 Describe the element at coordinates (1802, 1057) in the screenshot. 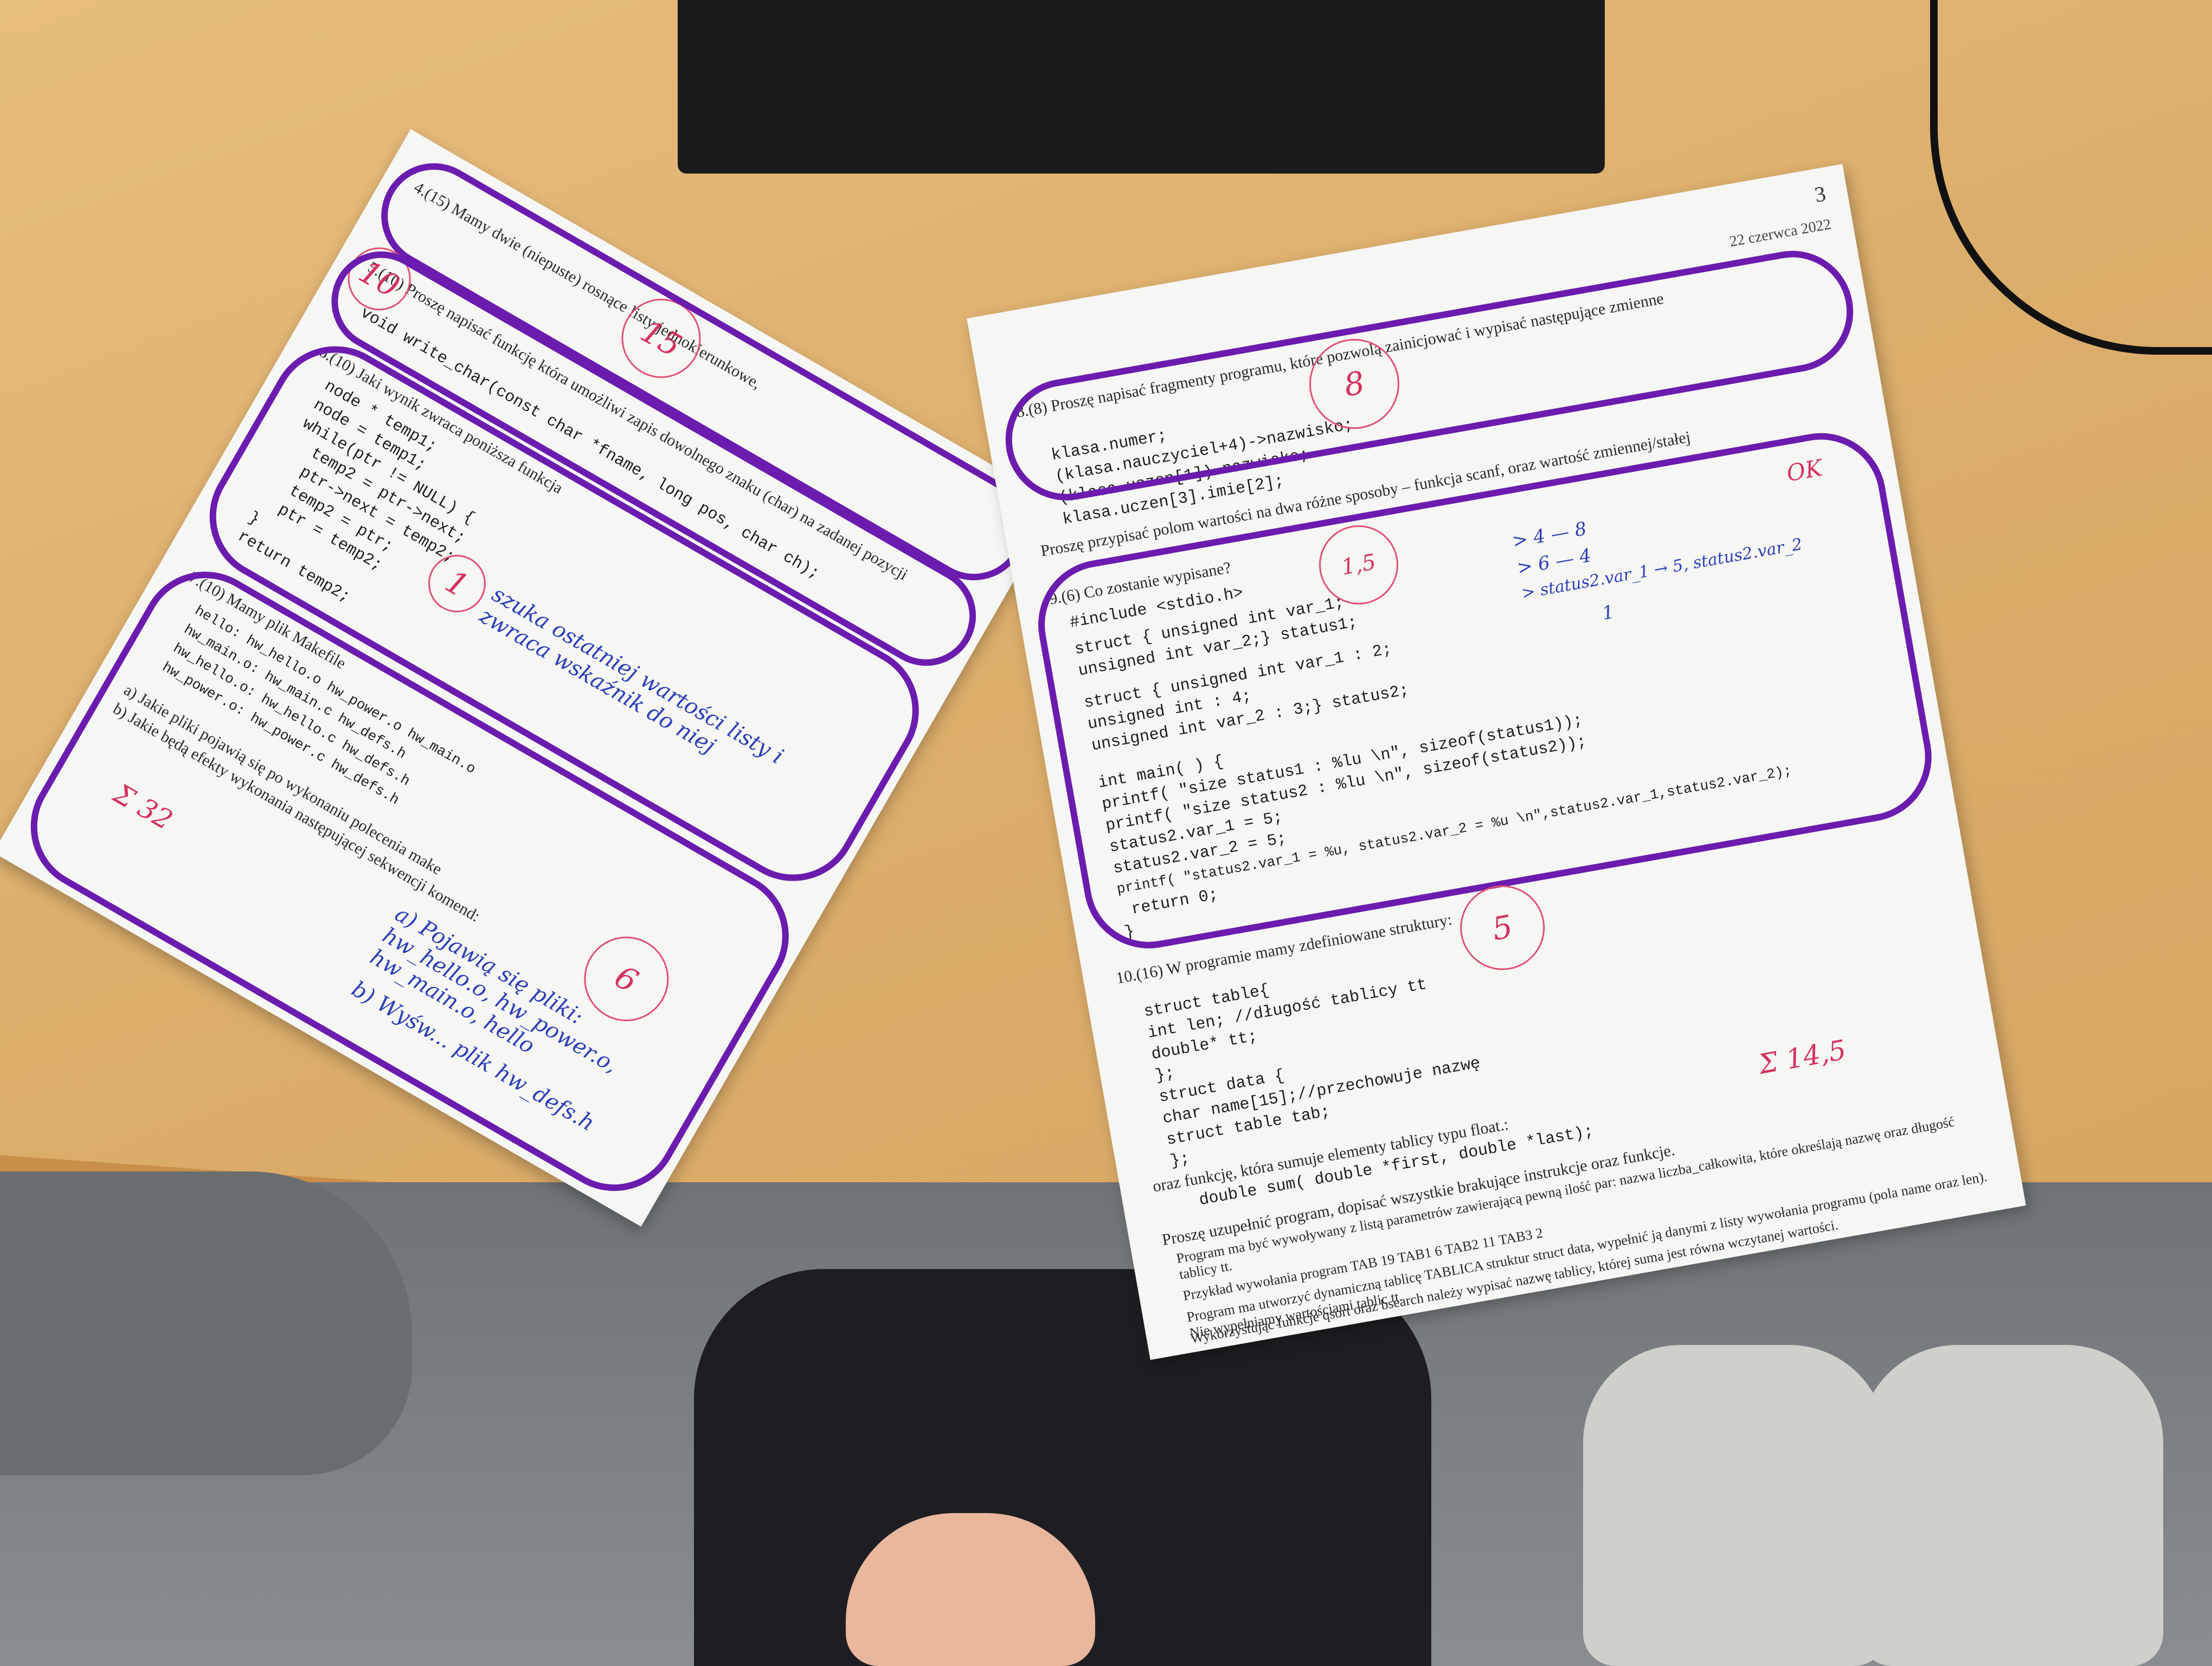

I see `total-score-right: Σ 14,5` at that location.